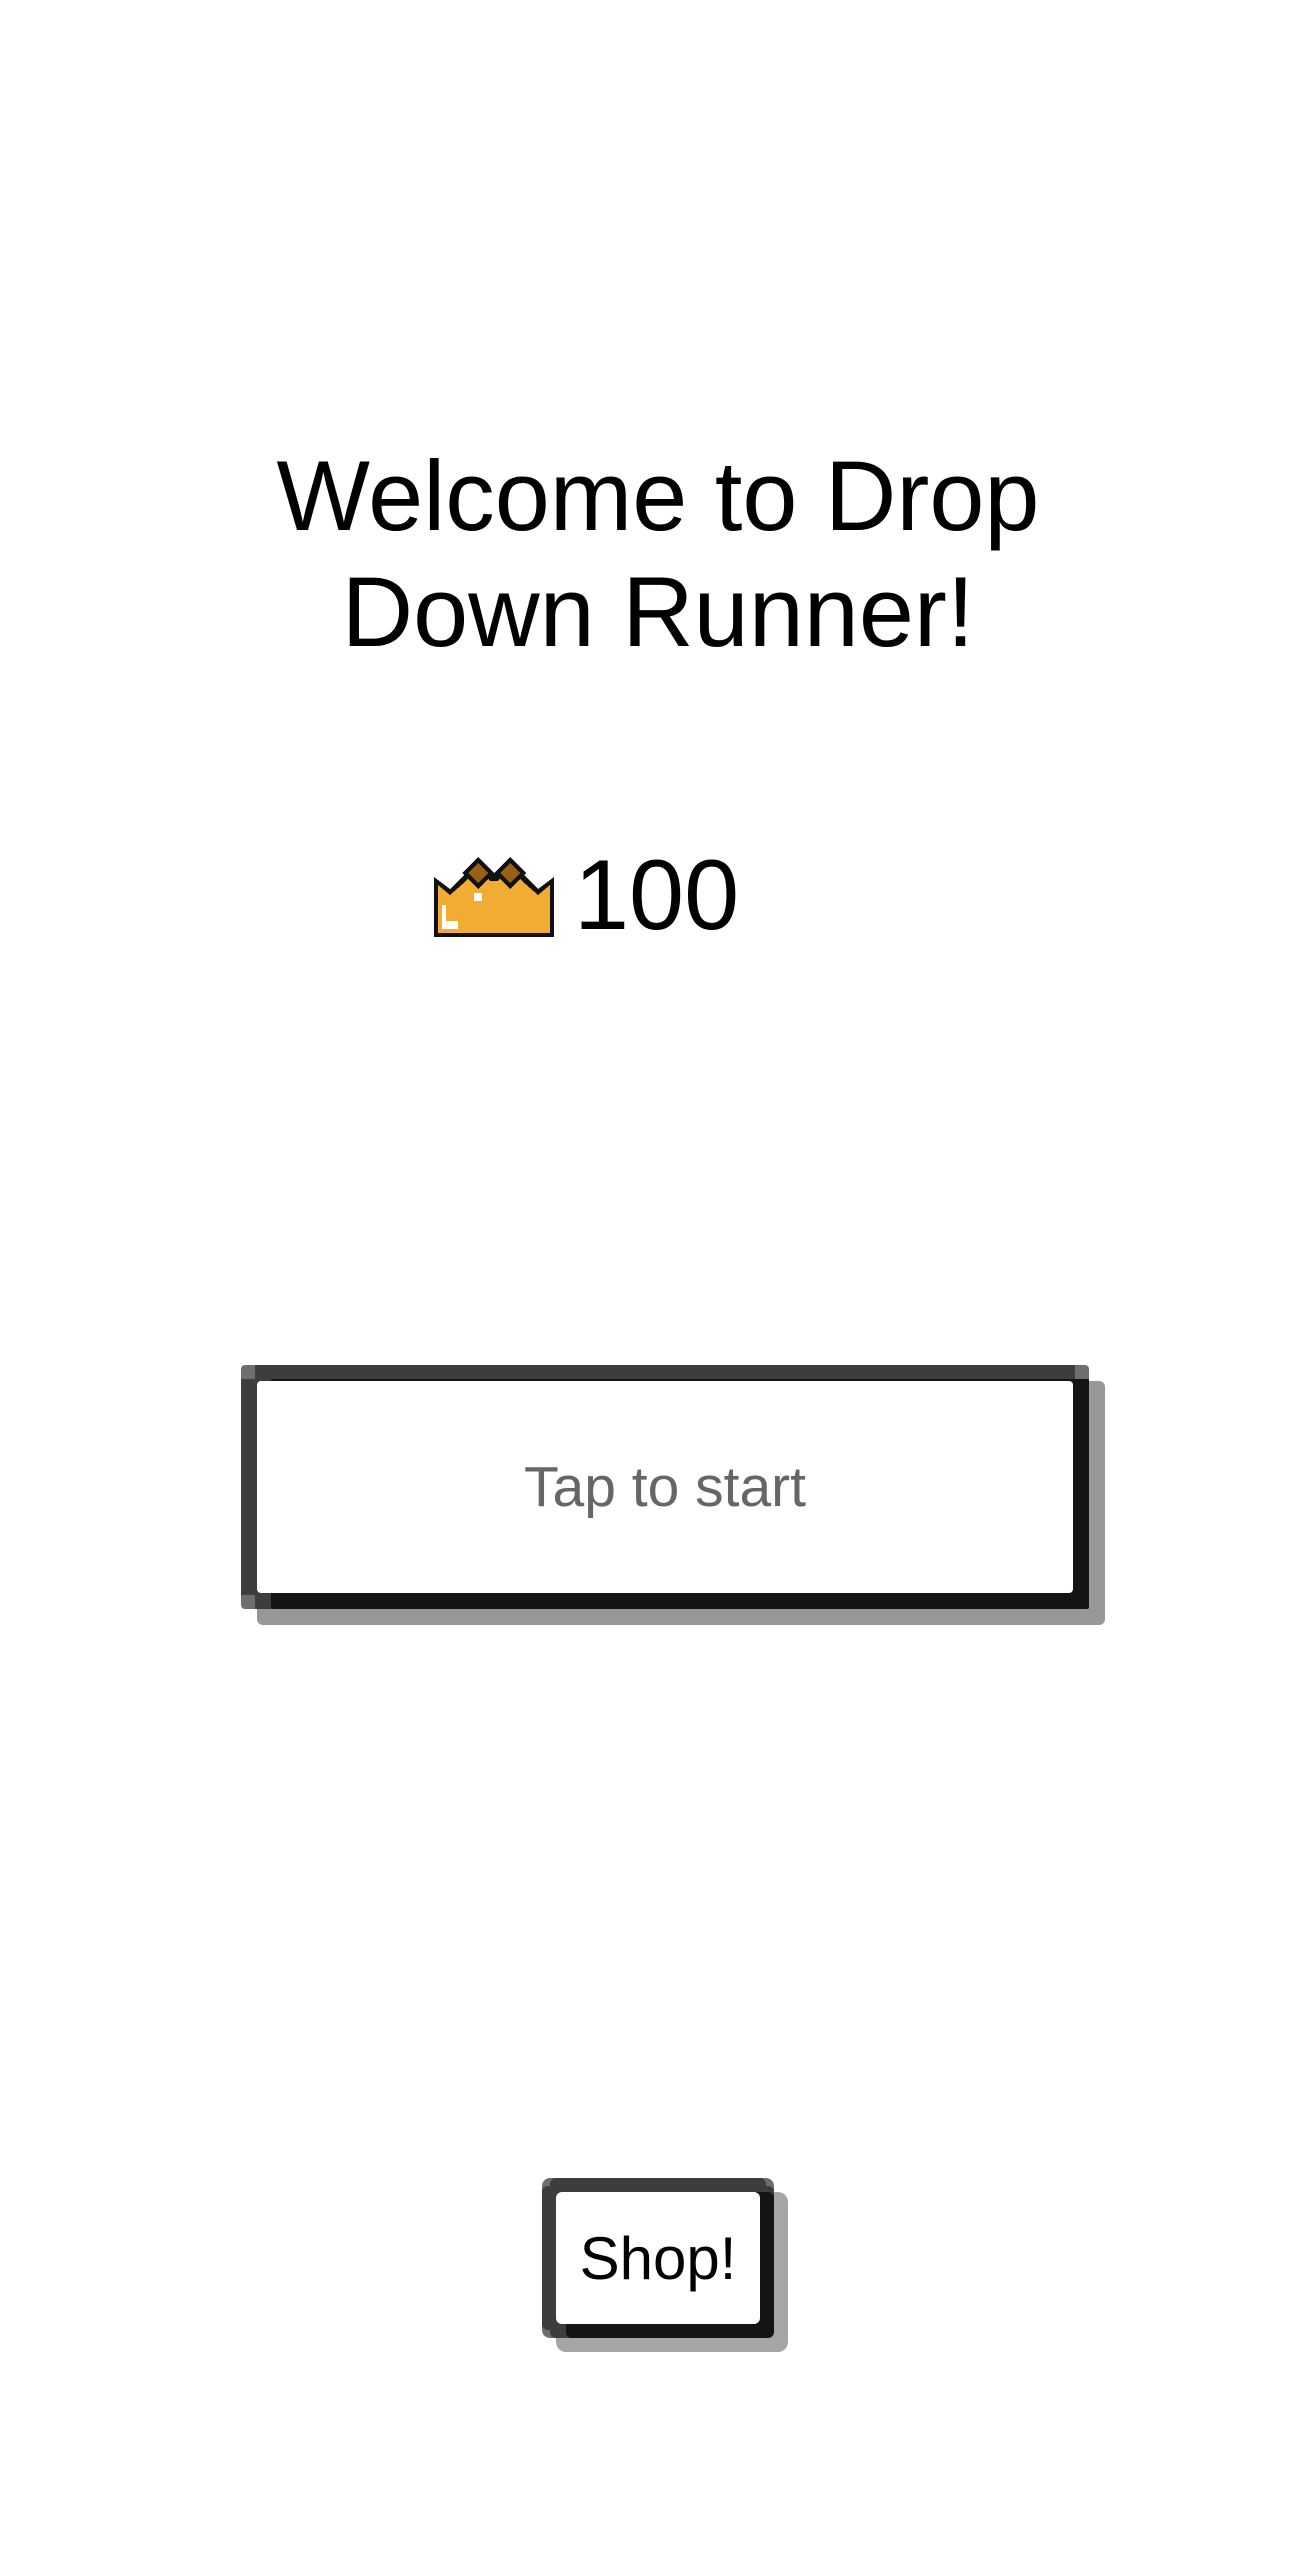 This screenshot has width=1316, height=2560. I want to click on shop-button-label: Shop!, so click(658, 2258).